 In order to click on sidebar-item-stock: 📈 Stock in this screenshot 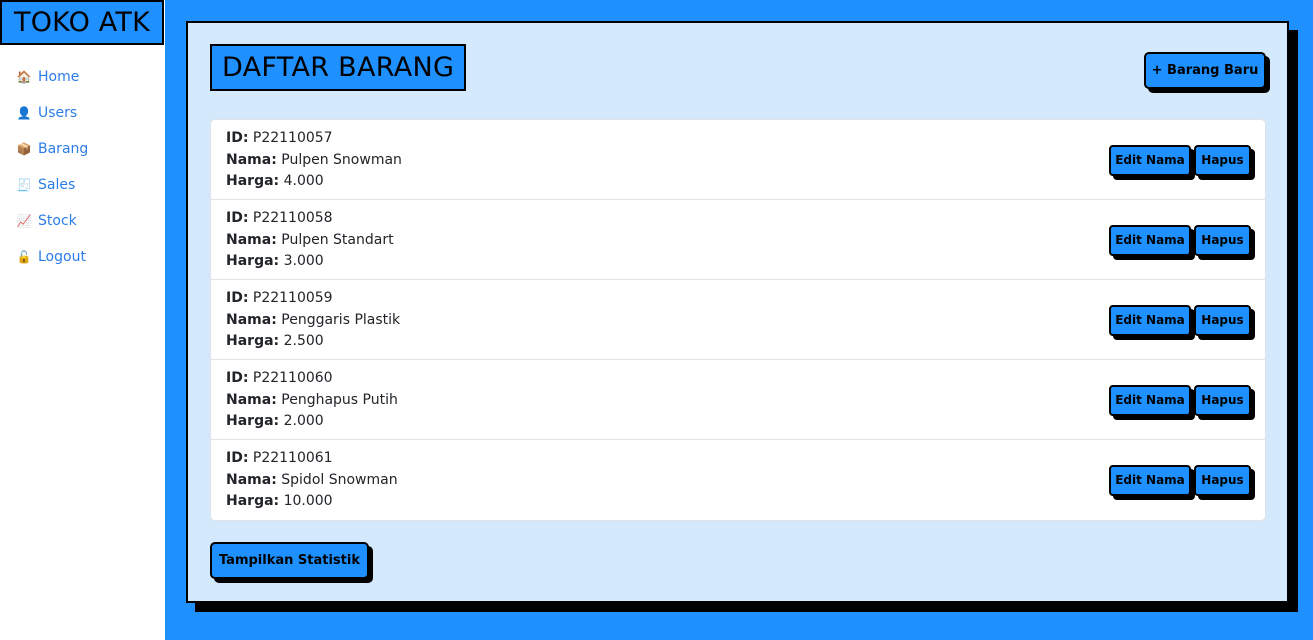, I will do `click(52, 221)`.